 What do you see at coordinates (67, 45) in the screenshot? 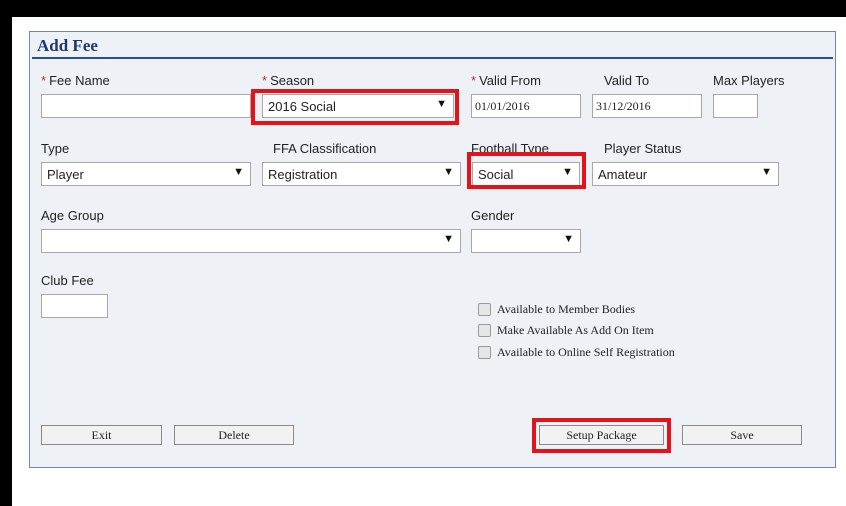
I see `page-title: Add Fee` at bounding box center [67, 45].